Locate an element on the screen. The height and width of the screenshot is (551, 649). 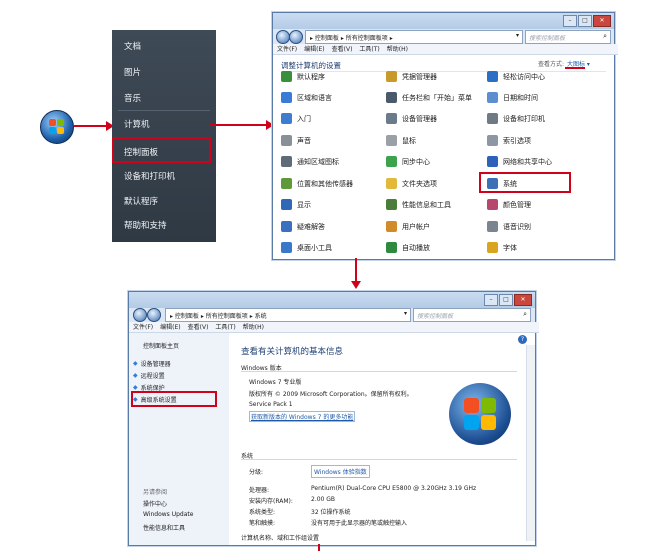
sidebar-link-device-manager: ◆ 设备管理器 is located at coordinates (152, 363).